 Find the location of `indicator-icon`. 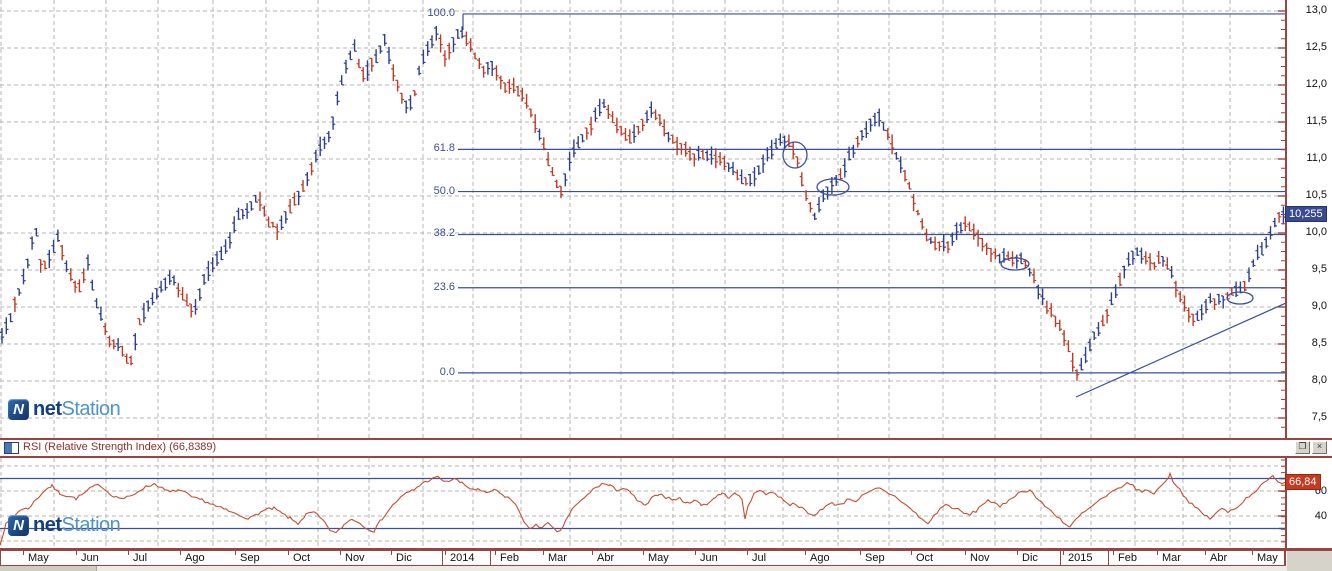

indicator-icon is located at coordinates (11, 448).